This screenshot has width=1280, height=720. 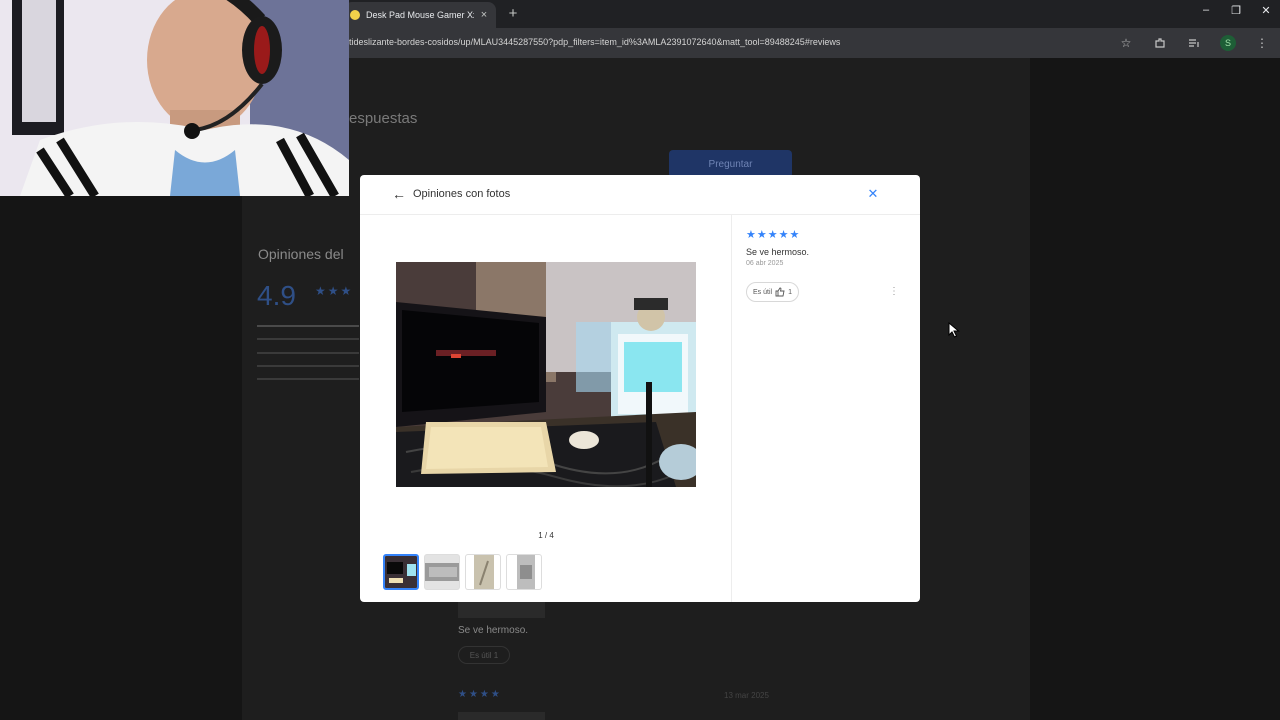 I want to click on helpful-count: 1, so click(x=790, y=292).